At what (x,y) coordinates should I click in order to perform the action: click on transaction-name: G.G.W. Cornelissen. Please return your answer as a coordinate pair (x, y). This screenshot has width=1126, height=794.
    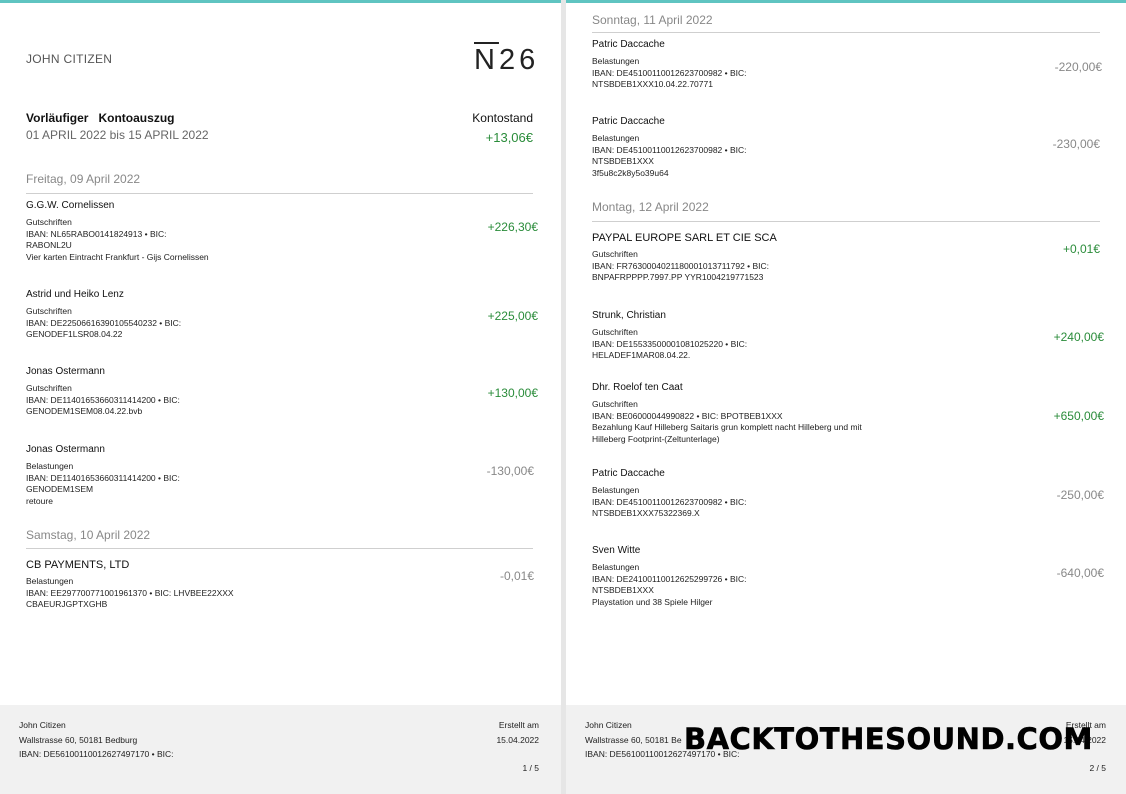
    Looking at the image, I should click on (70, 205).